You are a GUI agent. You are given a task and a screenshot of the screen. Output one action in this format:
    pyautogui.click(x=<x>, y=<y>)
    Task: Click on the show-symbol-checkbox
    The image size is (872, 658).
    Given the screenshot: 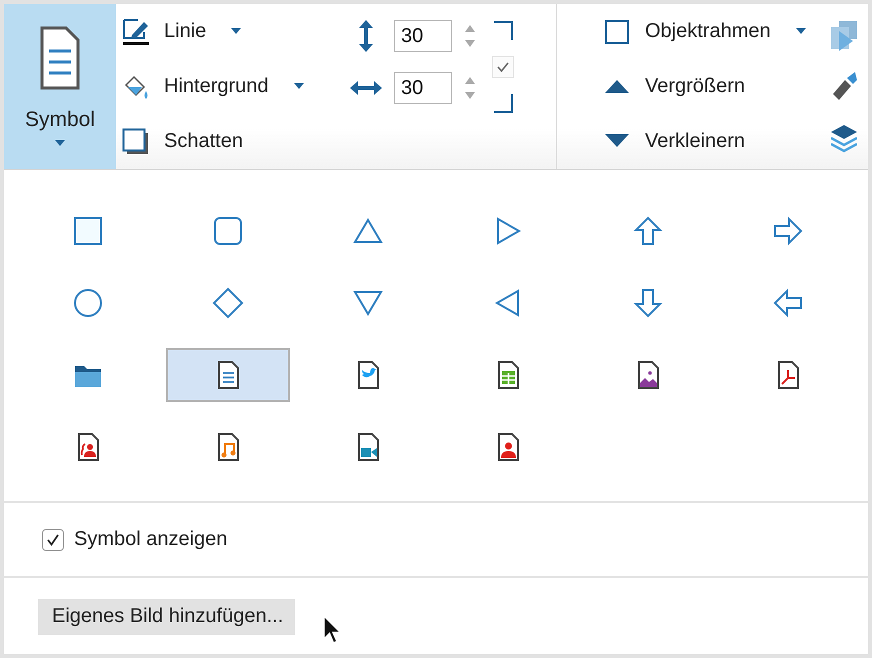 What is the action you would take?
    pyautogui.click(x=53, y=539)
    